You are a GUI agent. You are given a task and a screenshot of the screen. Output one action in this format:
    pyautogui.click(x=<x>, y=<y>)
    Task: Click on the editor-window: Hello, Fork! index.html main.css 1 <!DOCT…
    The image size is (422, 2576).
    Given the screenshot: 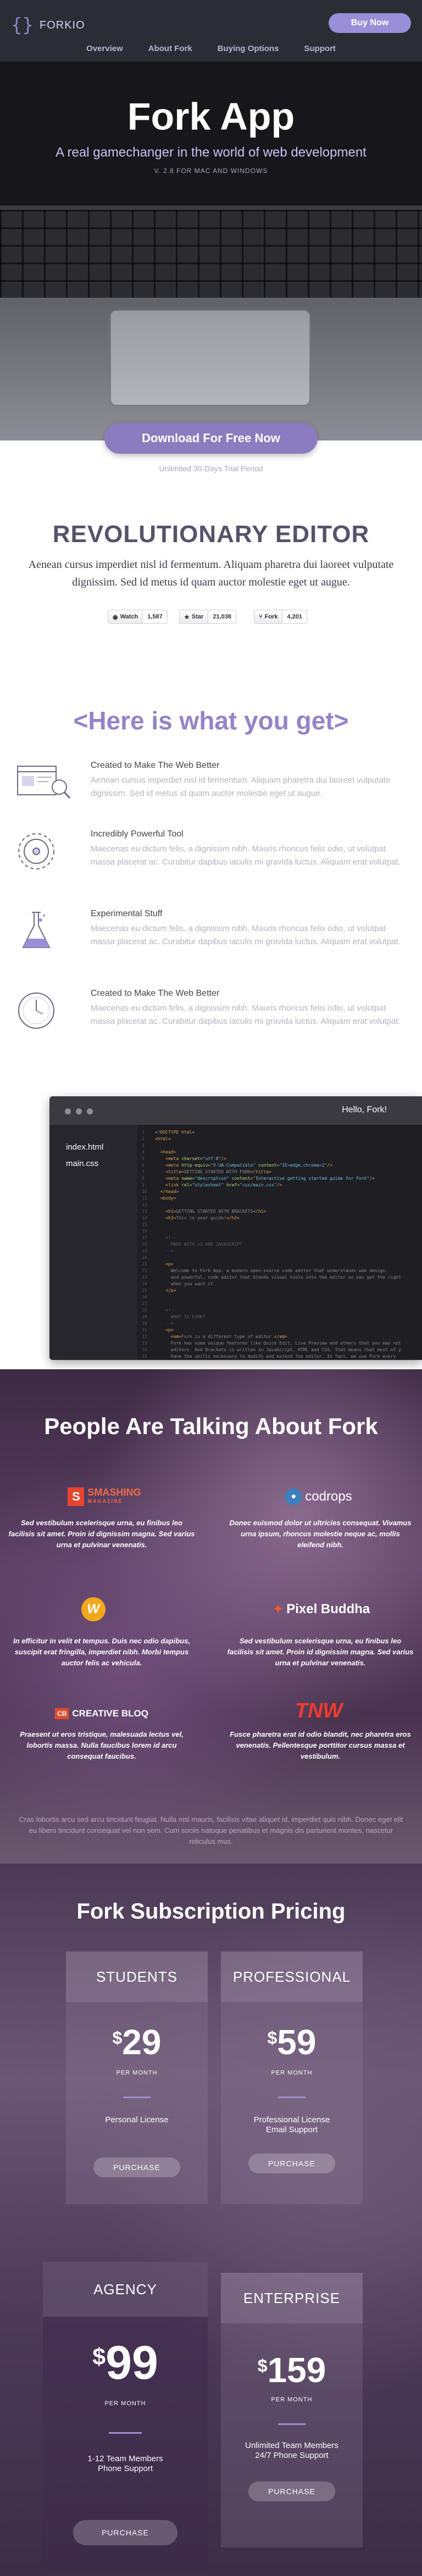 What is the action you would take?
    pyautogui.click(x=235, y=1228)
    